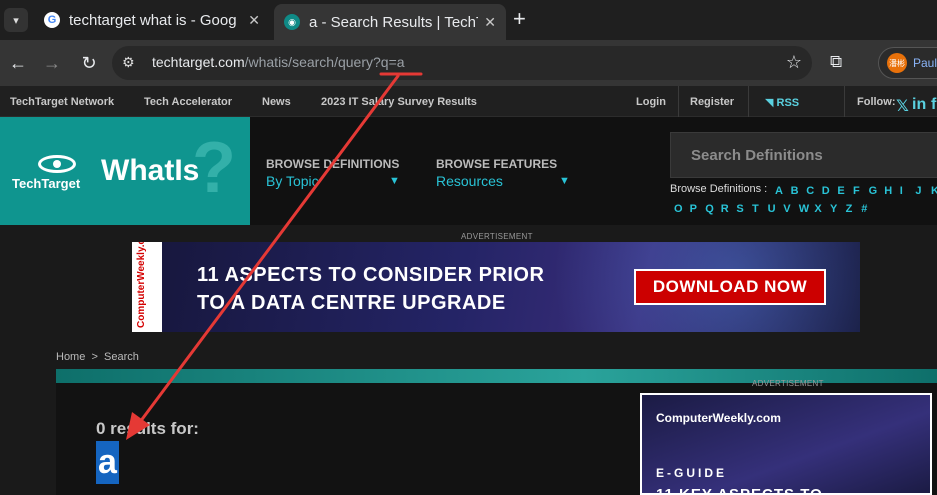 Image resolution: width=937 pixels, height=495 pixels. What do you see at coordinates (901, 191) in the screenshot?
I see `alphabet-letter-link: I` at bounding box center [901, 191].